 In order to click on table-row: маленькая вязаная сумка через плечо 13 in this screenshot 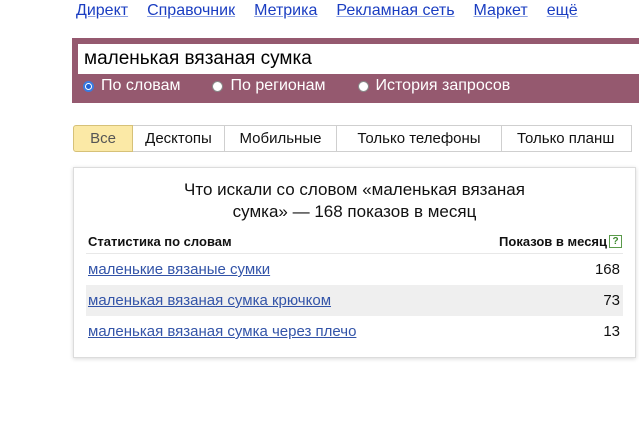, I will do `click(354, 331)`.